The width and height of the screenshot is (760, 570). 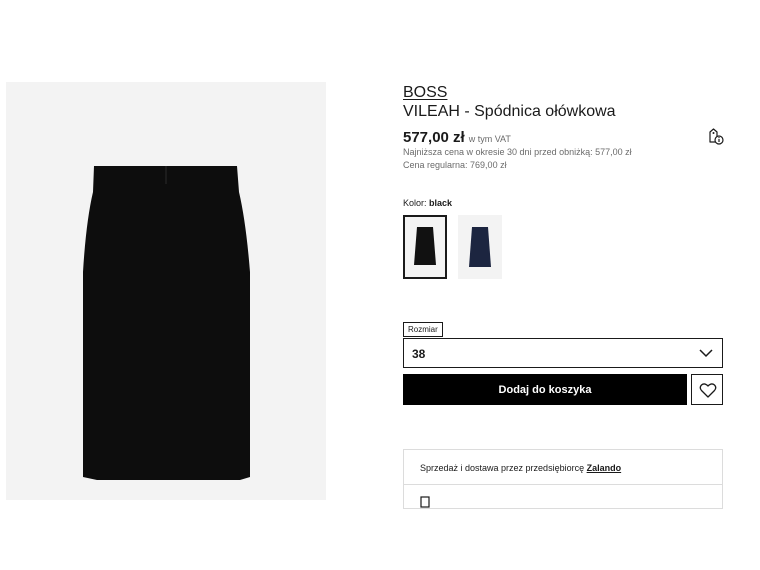 I want to click on selected-color: black, so click(x=441, y=203).